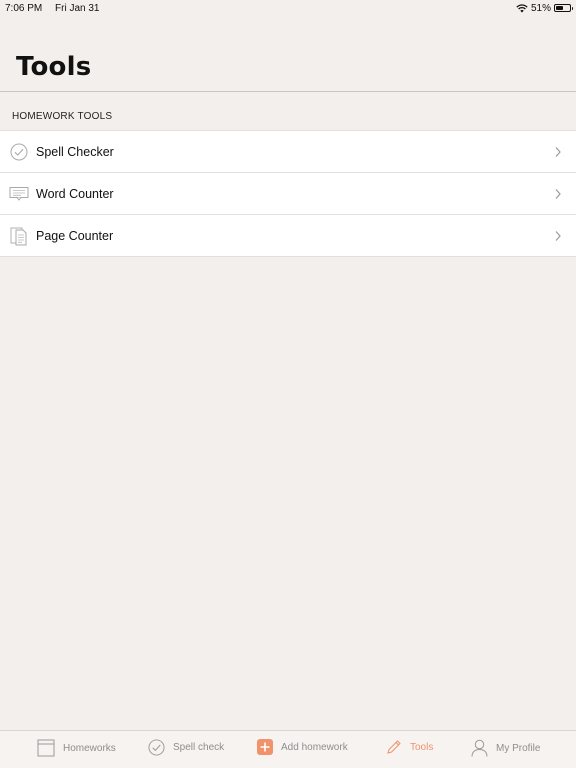 The image size is (576, 768). I want to click on document-pages-icon, so click(19, 236).